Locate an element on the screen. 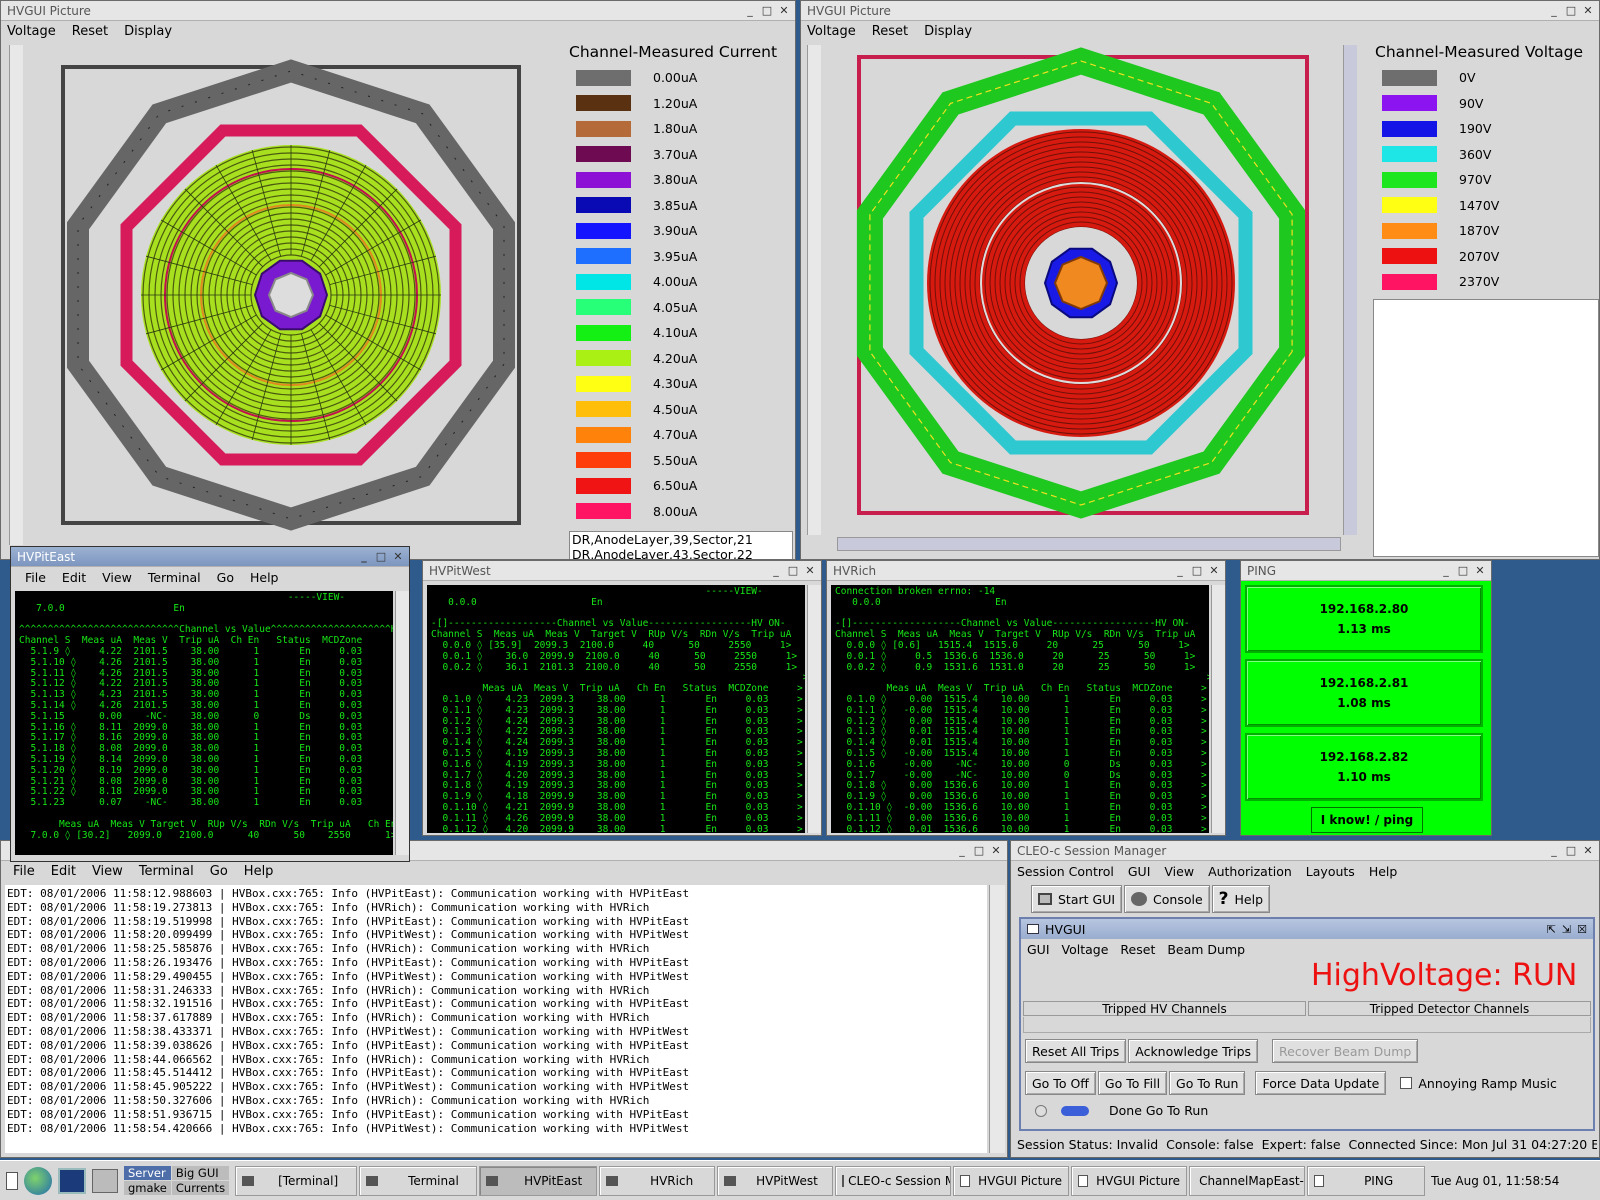  task-hvgui-picture-2: HVGUI Picture is located at coordinates (1129, 1180).